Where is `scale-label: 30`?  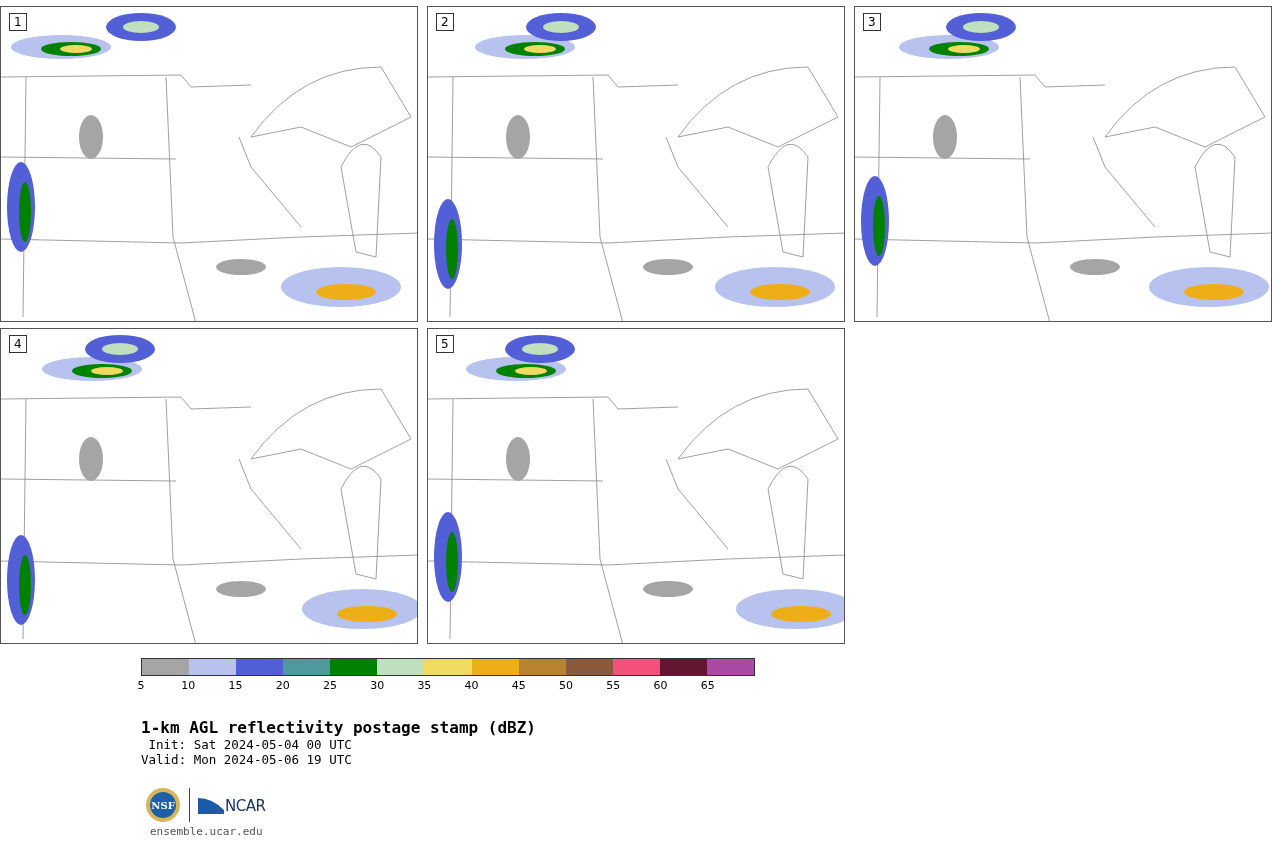 scale-label: 30 is located at coordinates (377, 685).